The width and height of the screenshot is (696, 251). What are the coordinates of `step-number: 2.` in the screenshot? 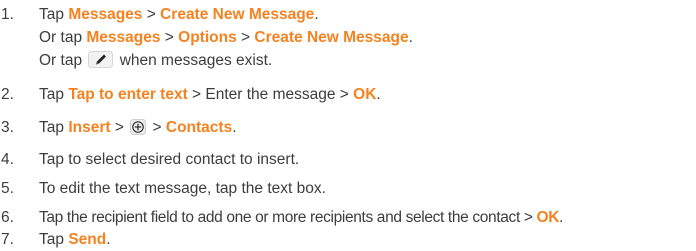 It's located at (7, 94).